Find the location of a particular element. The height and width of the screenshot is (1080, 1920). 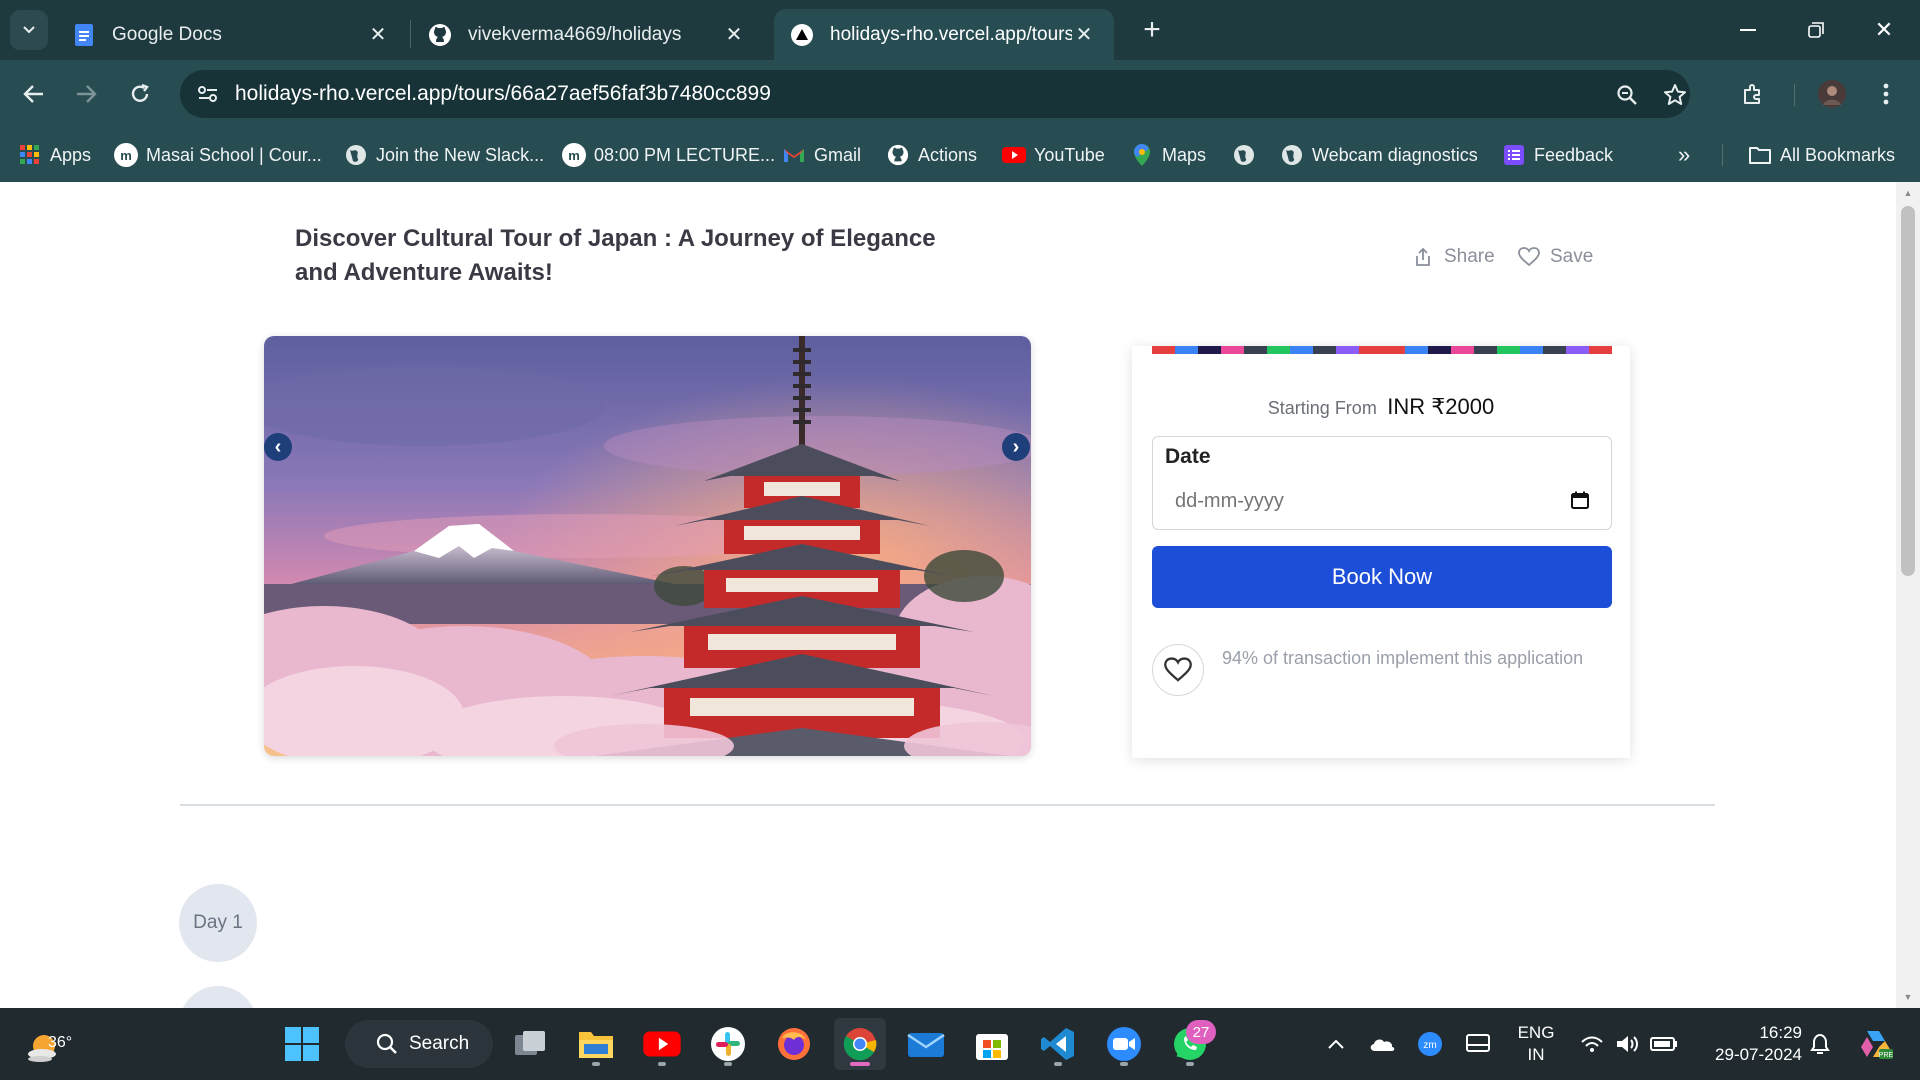

zoom-icon is located at coordinates (1627, 95).